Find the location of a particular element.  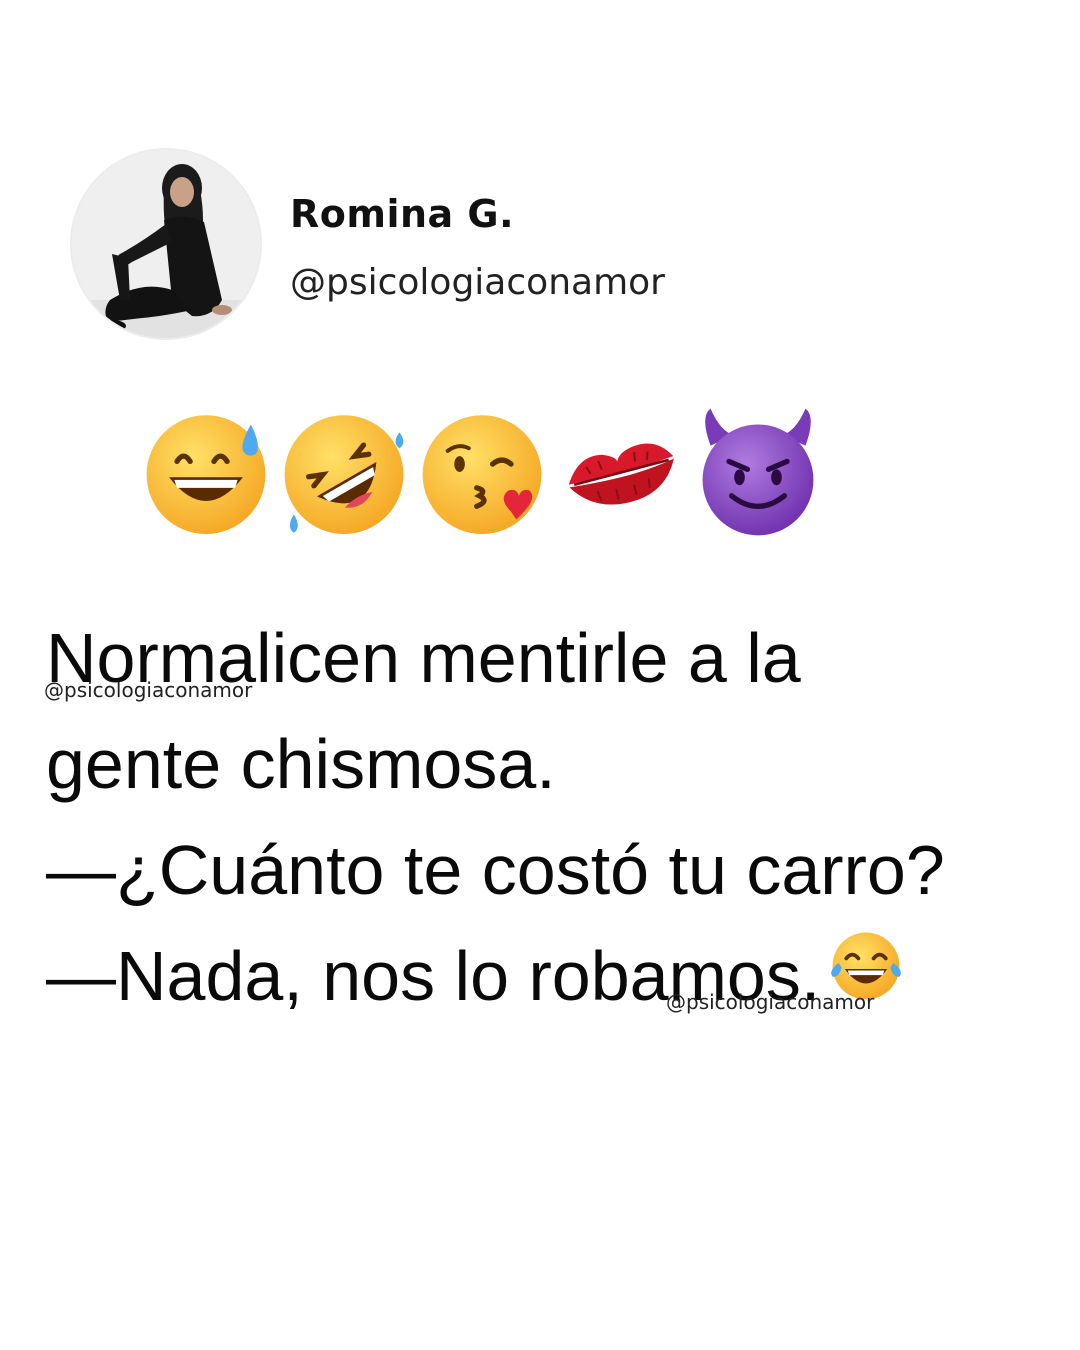

post-line: —¿Cuánto te costó tu carro? is located at coordinates (495, 870).